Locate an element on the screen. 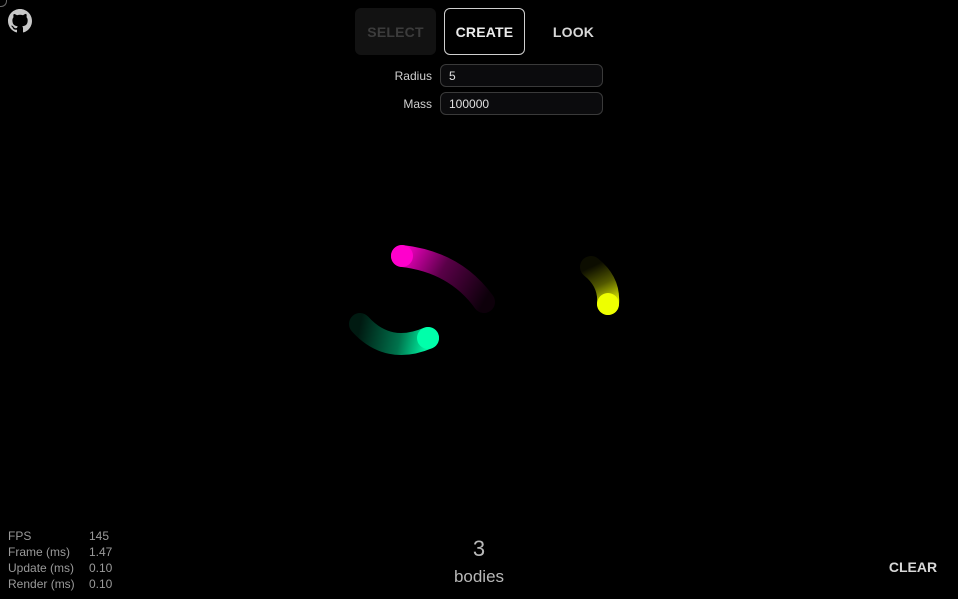 The height and width of the screenshot is (599, 958). body-counter: 3 bodies is located at coordinates (479, 562).